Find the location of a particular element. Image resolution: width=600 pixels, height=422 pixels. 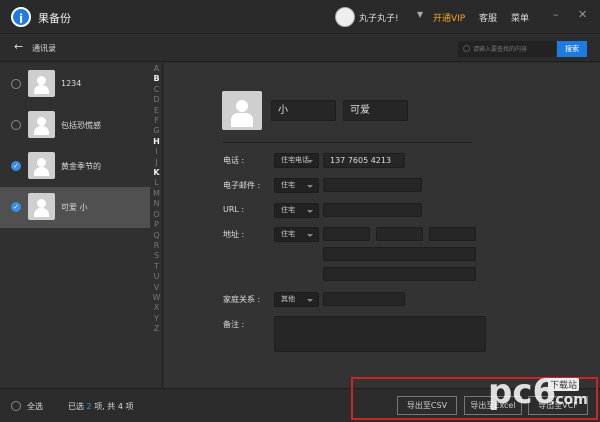

selected-mid: 项, 共 is located at coordinates (105, 406).